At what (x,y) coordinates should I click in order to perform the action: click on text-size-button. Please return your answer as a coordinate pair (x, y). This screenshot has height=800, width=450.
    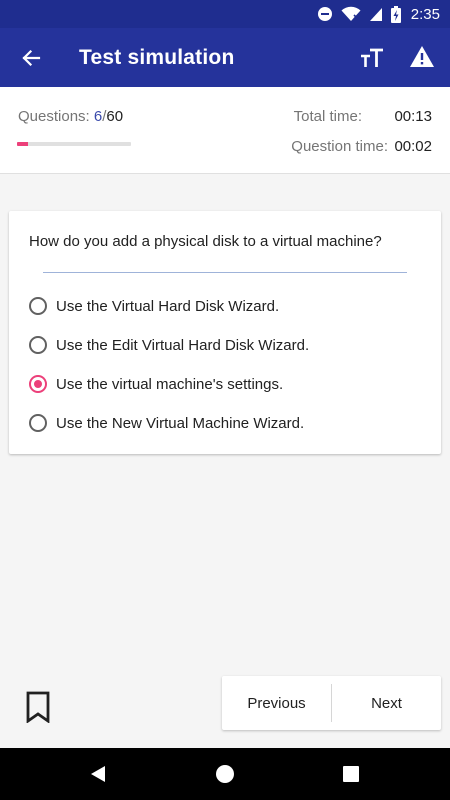
    Looking at the image, I should click on (372, 58).